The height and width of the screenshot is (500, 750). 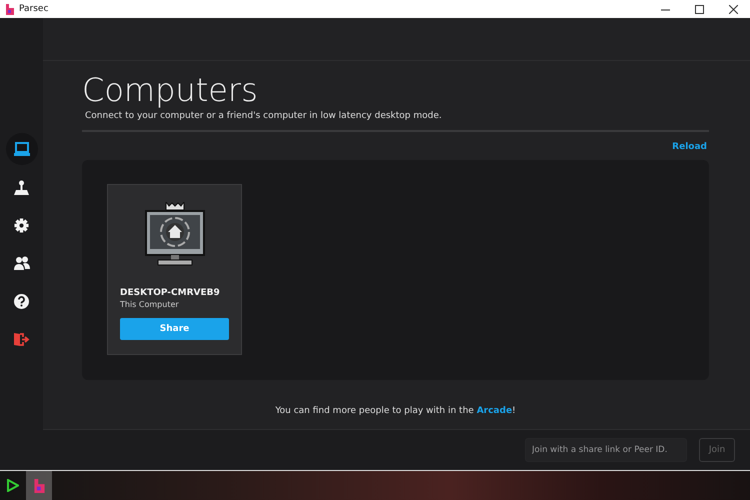 I want to click on close-icon, so click(x=733, y=9).